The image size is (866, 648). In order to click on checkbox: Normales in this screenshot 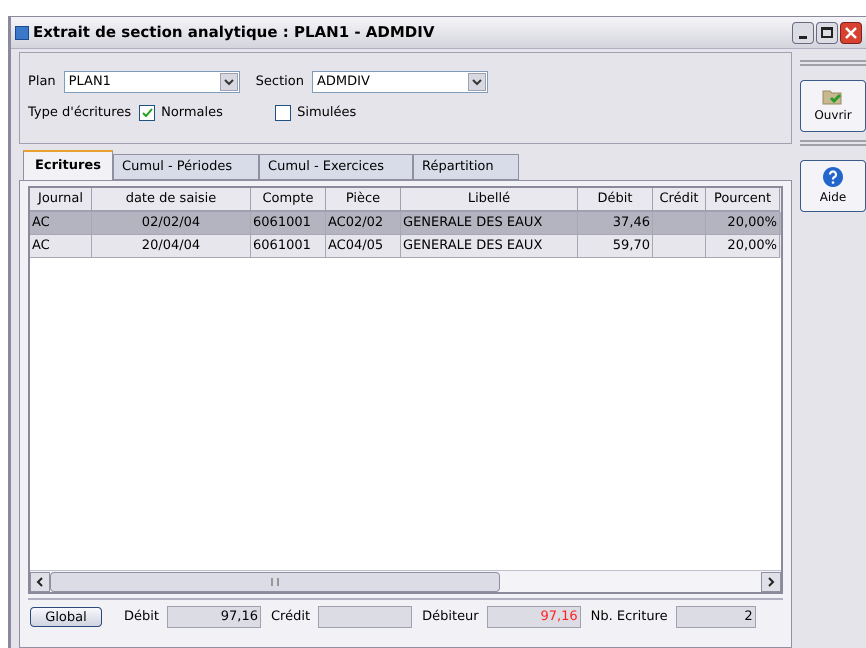, I will do `click(207, 112)`.